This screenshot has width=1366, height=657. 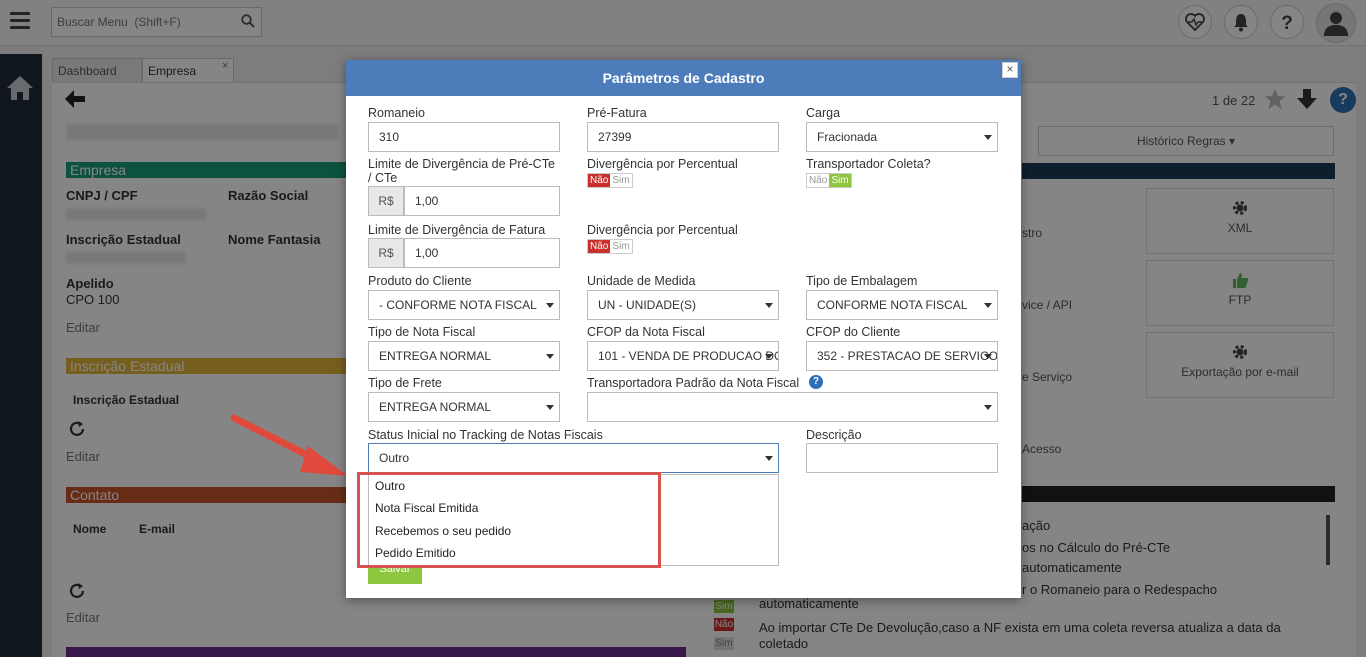 I want to click on status-inicial-value: Outro, so click(x=394, y=458).